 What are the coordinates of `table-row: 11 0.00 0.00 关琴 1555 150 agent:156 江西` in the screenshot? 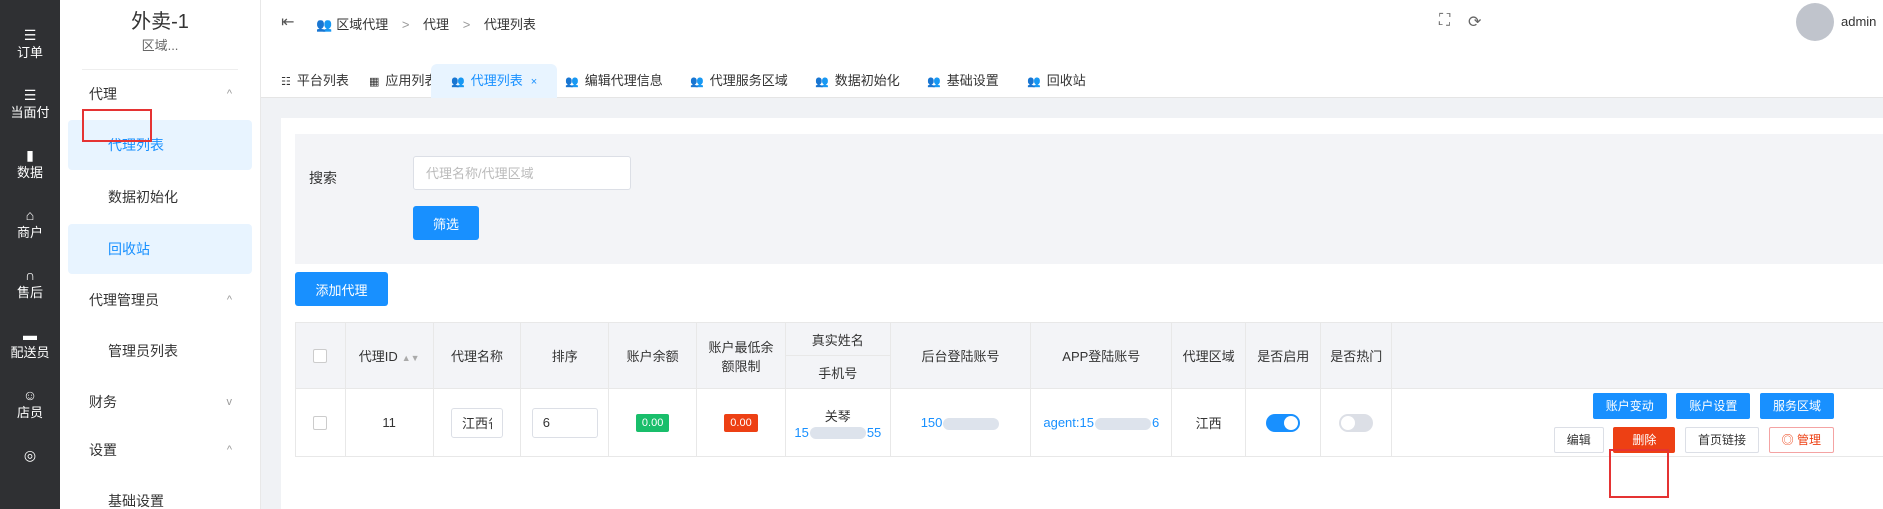 It's located at (1089, 422).